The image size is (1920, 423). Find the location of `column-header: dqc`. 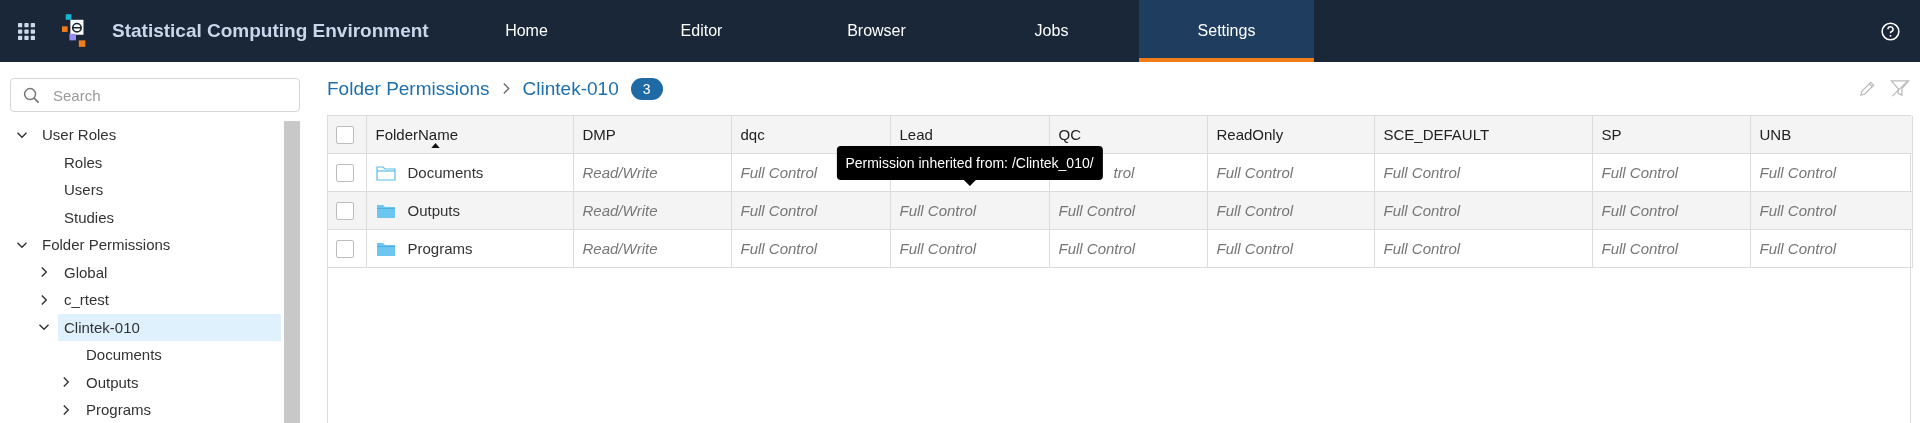

column-header: dqc is located at coordinates (810, 135).